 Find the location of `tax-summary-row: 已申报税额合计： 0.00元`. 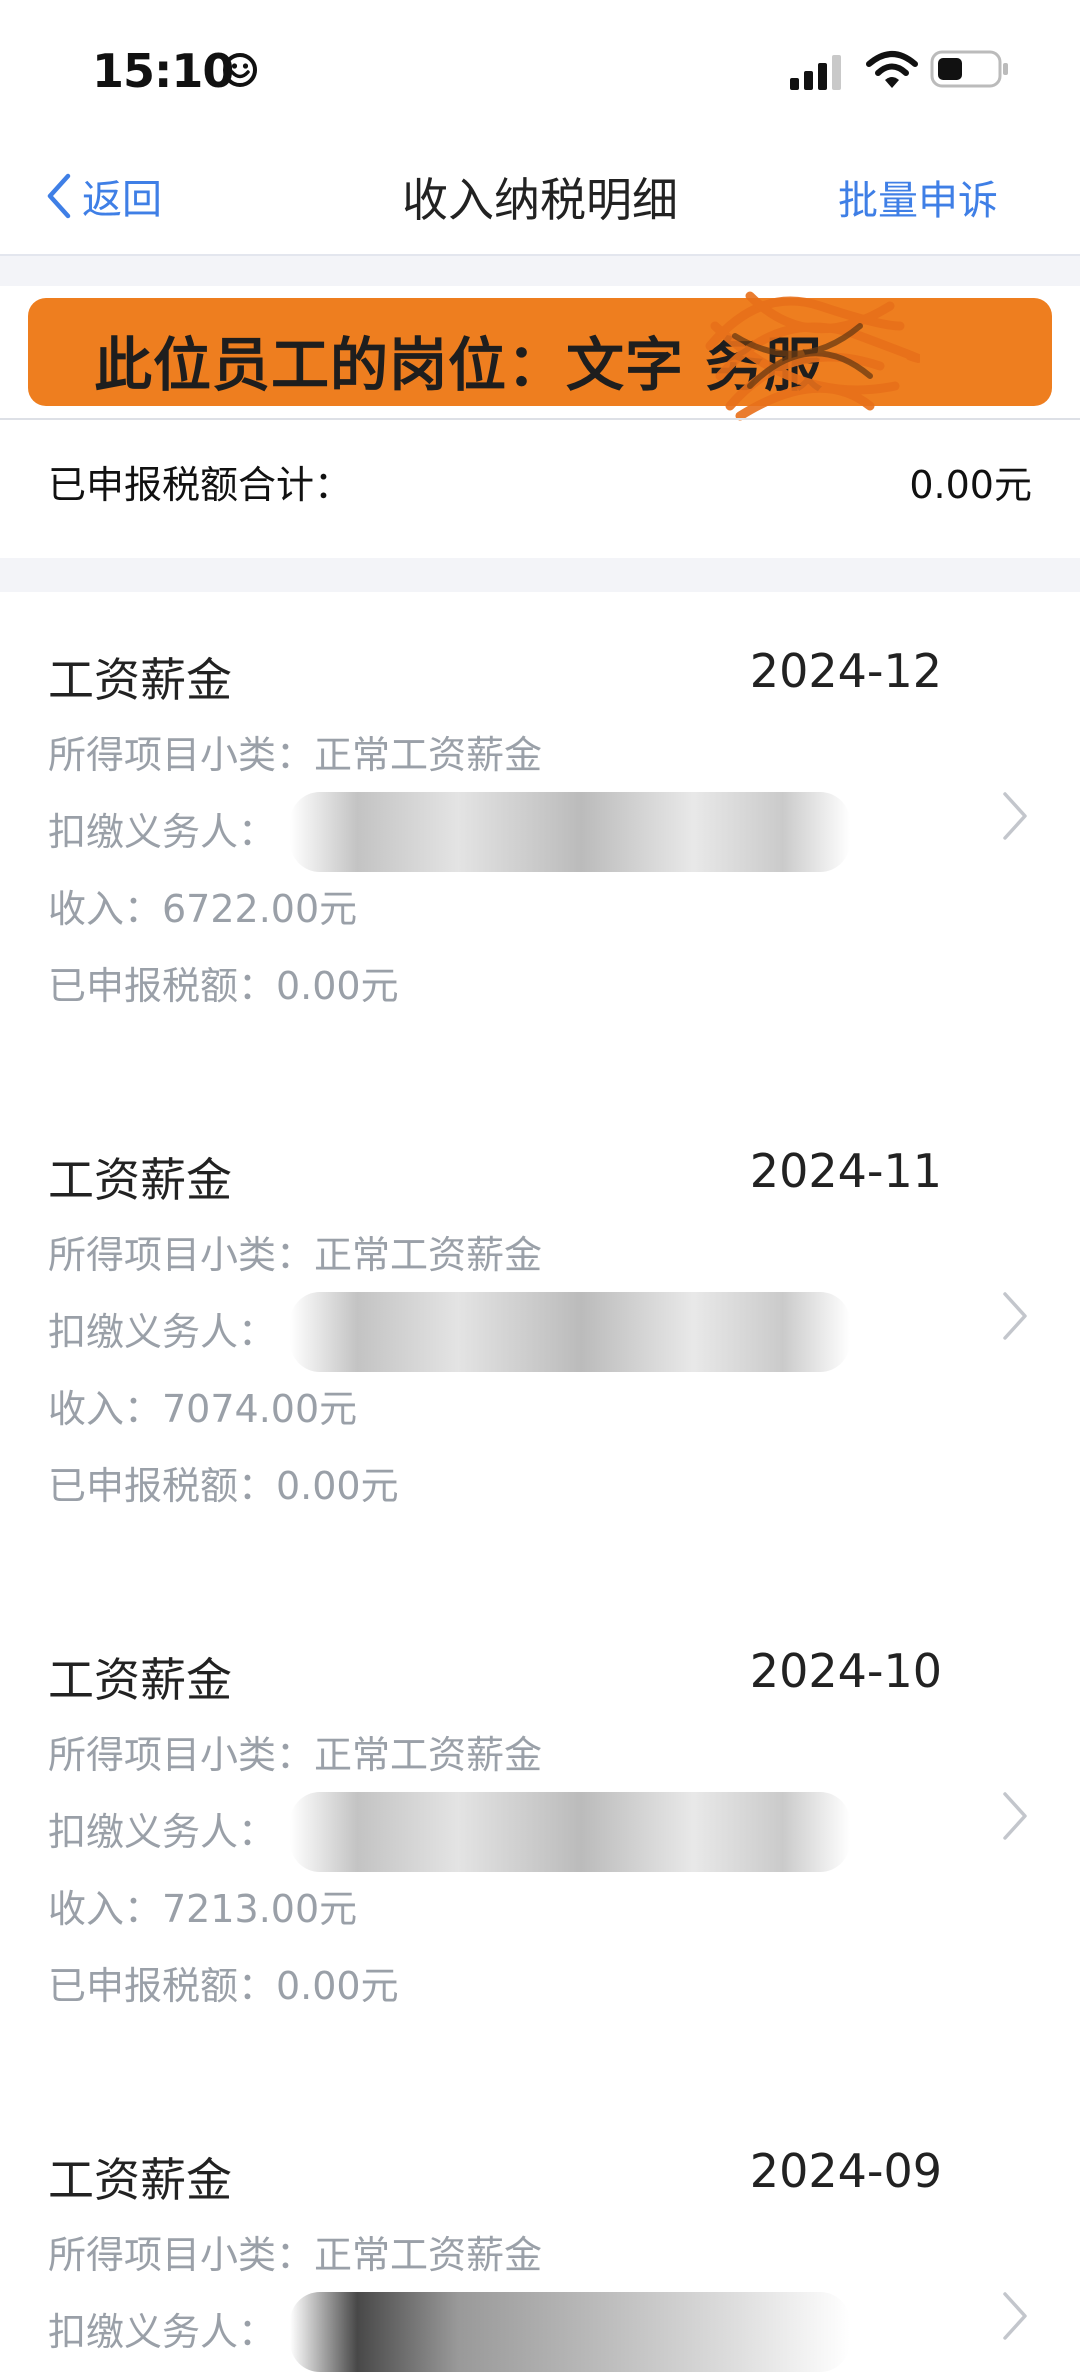

tax-summary-row: 已申报税额合计： 0.00元 is located at coordinates (540, 489).